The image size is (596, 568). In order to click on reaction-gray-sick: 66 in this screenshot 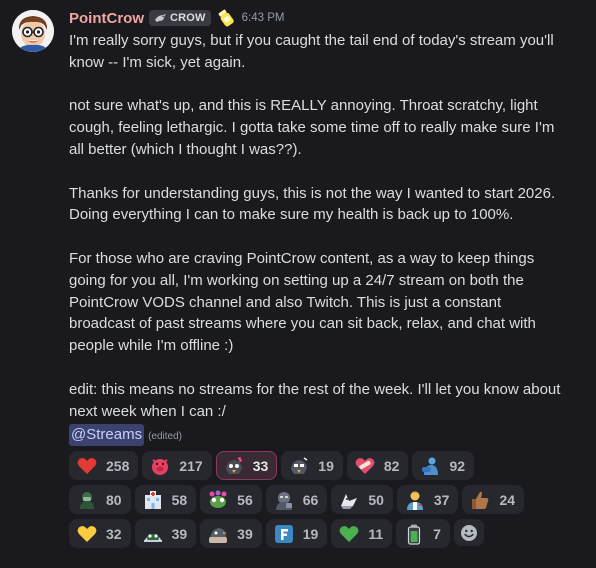, I will do `click(296, 499)`.